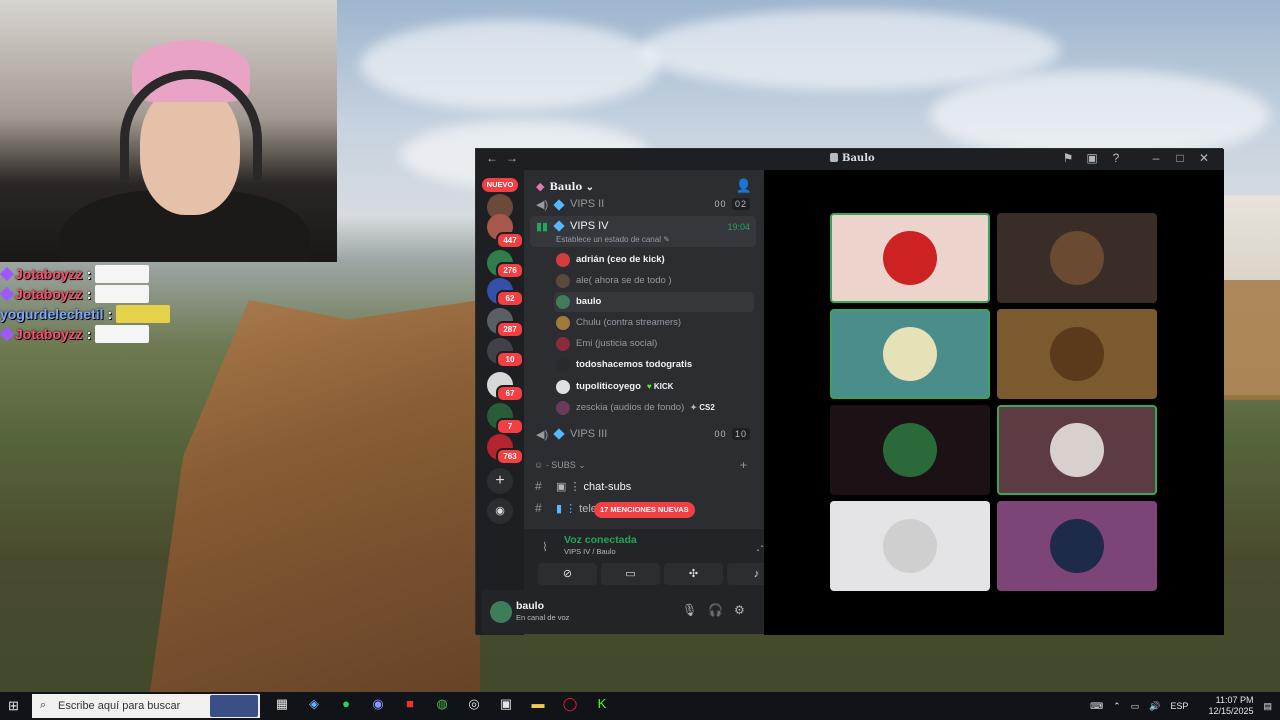 This screenshot has height=720, width=1280. What do you see at coordinates (1204, 158) in the screenshot?
I see `close-icon: ✕` at bounding box center [1204, 158].